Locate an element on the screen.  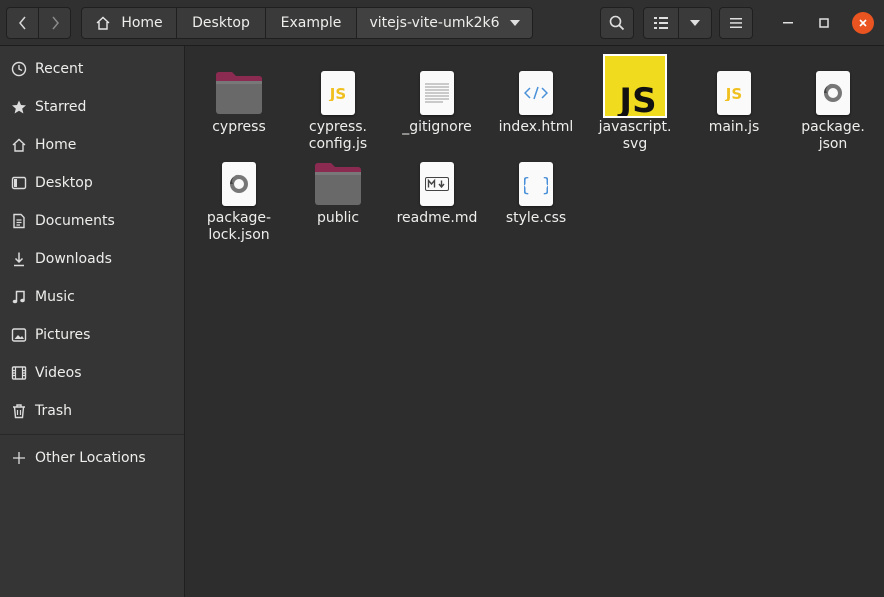
search-button is located at coordinates (617, 23).